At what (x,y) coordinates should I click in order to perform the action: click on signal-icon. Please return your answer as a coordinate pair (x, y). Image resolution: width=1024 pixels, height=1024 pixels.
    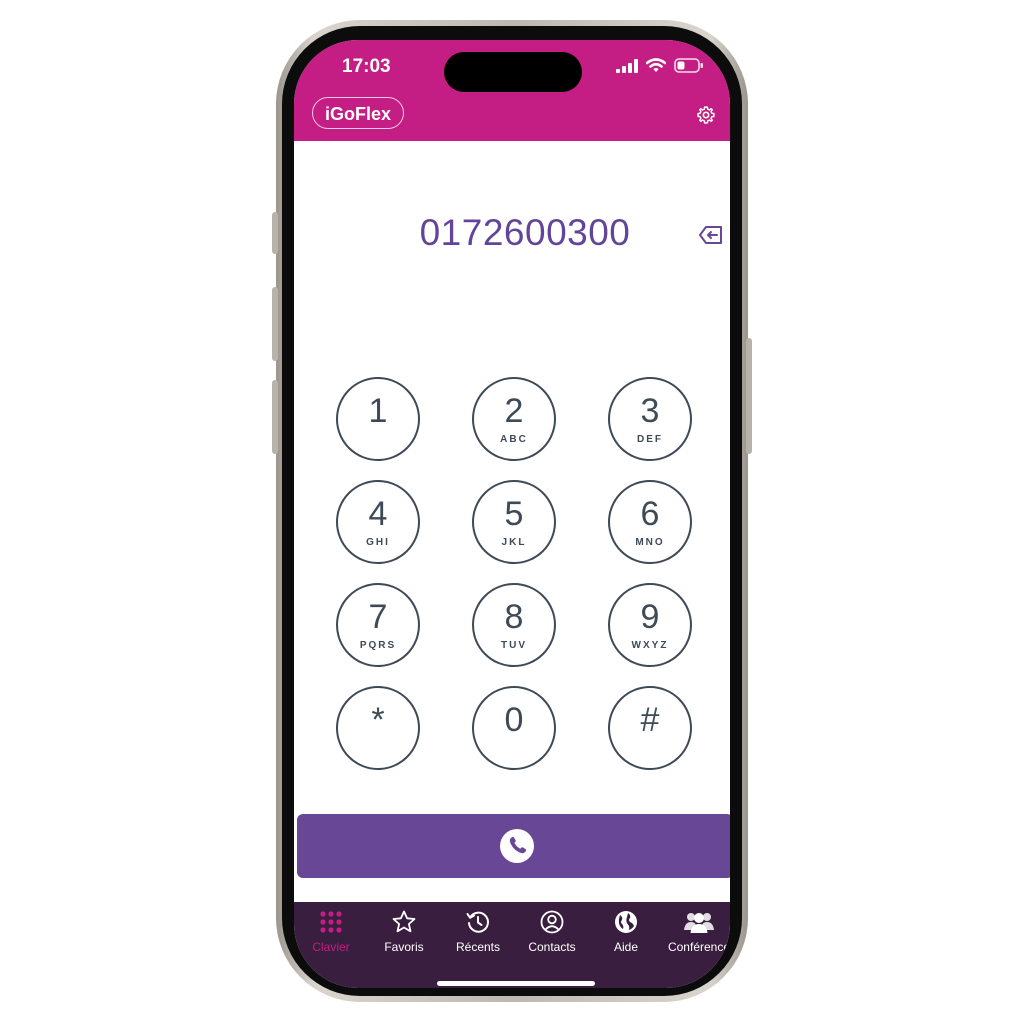
    Looking at the image, I should click on (627, 65).